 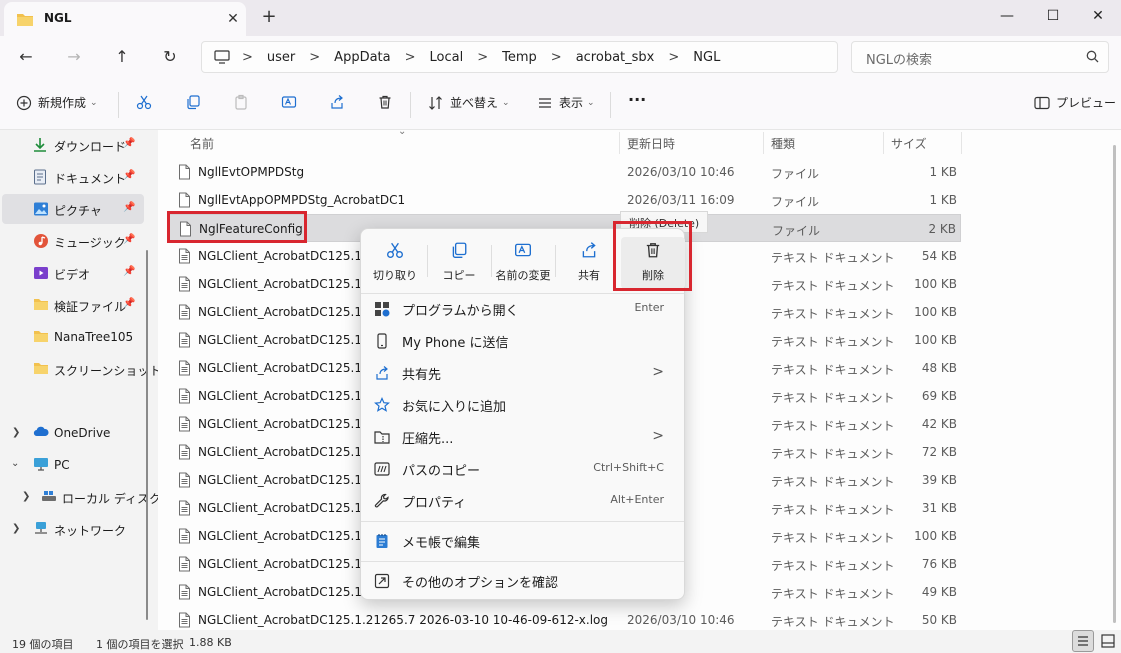 I want to click on tab-ngl: NGL ✕, so click(x=125, y=19).